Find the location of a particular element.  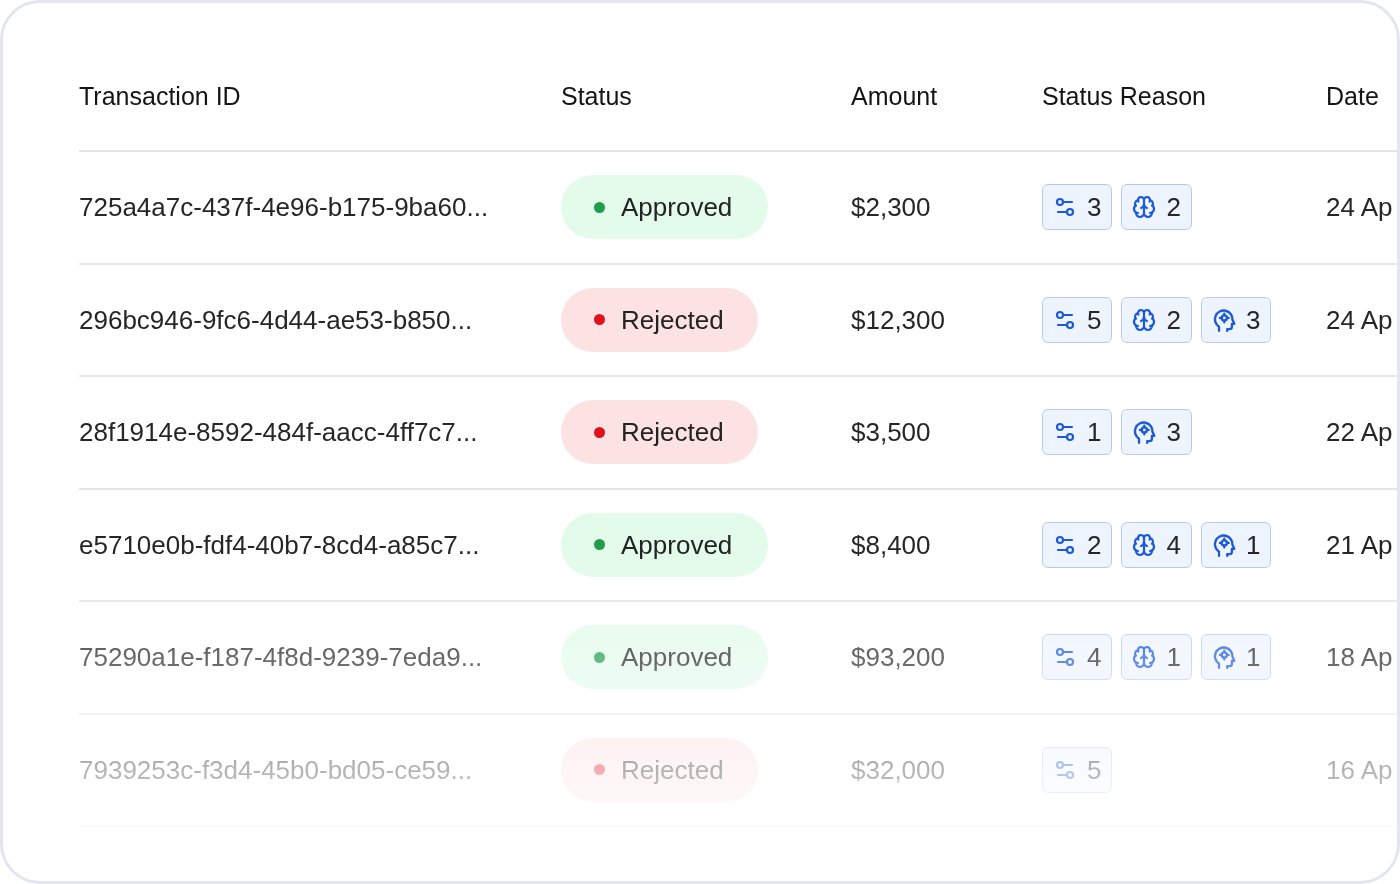

column-header: Transaction ID is located at coordinates (160, 96).